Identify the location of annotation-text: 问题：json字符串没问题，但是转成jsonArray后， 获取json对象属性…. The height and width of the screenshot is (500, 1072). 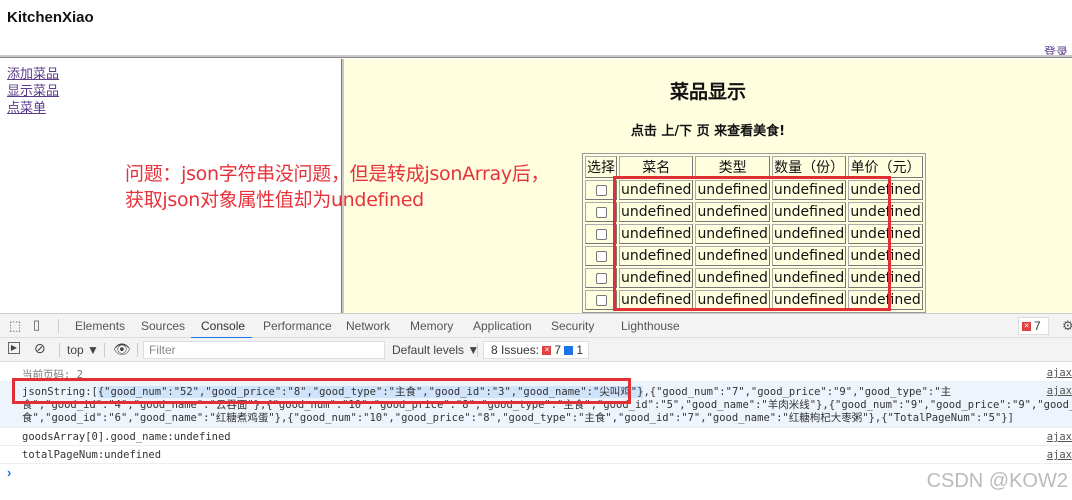
(337, 187).